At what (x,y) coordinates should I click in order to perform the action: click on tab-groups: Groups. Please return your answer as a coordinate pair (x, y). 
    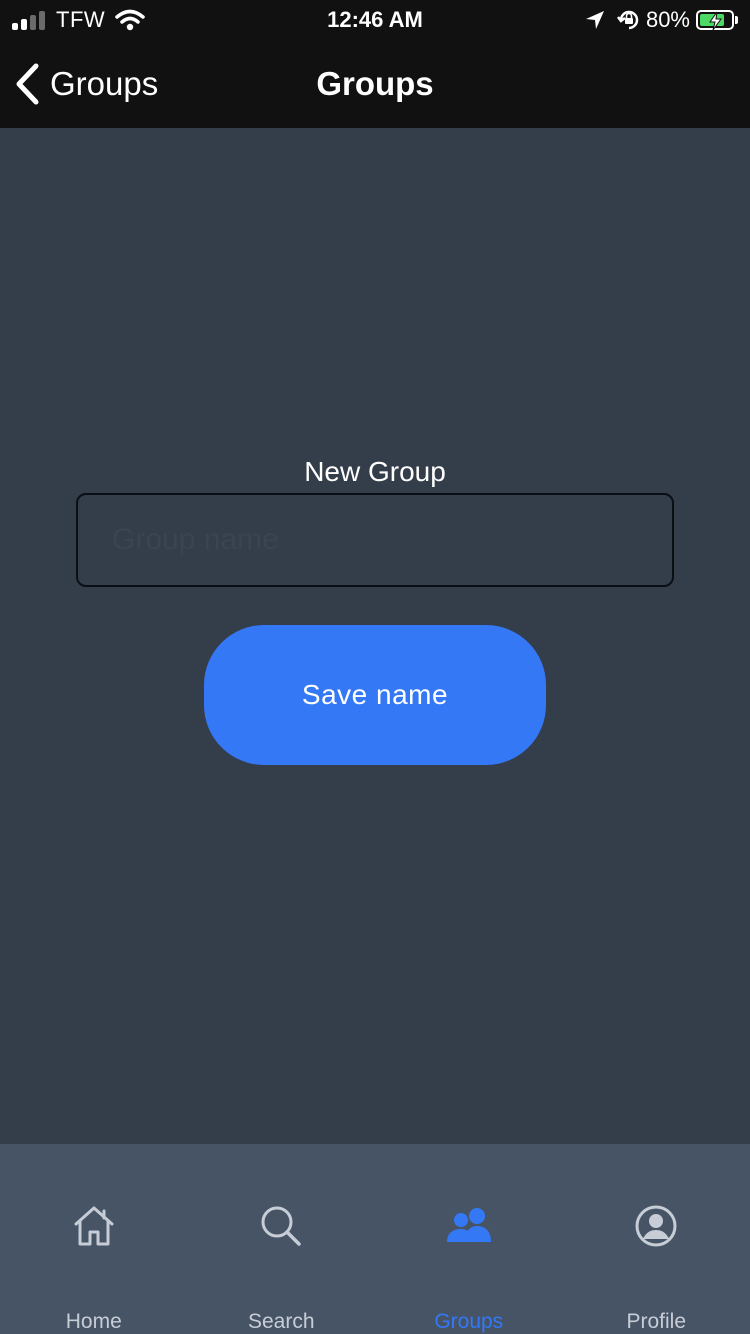
    Looking at the image, I should click on (469, 1239).